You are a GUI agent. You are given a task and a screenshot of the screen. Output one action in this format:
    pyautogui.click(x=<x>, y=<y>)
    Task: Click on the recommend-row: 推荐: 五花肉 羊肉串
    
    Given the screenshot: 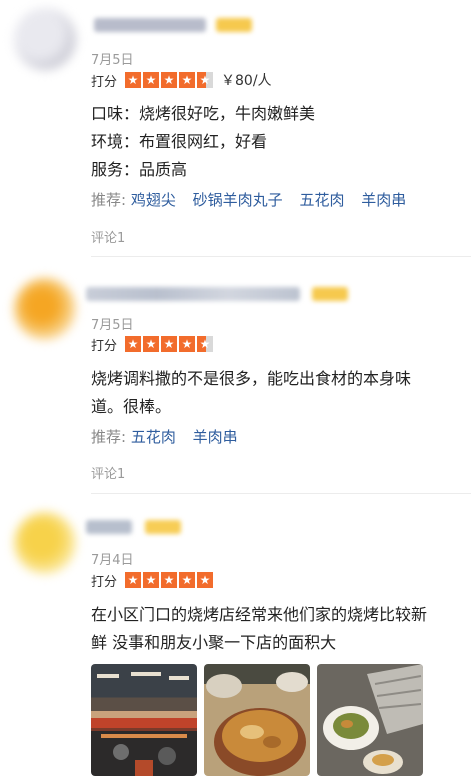 What is the action you would take?
    pyautogui.click(x=170, y=436)
    